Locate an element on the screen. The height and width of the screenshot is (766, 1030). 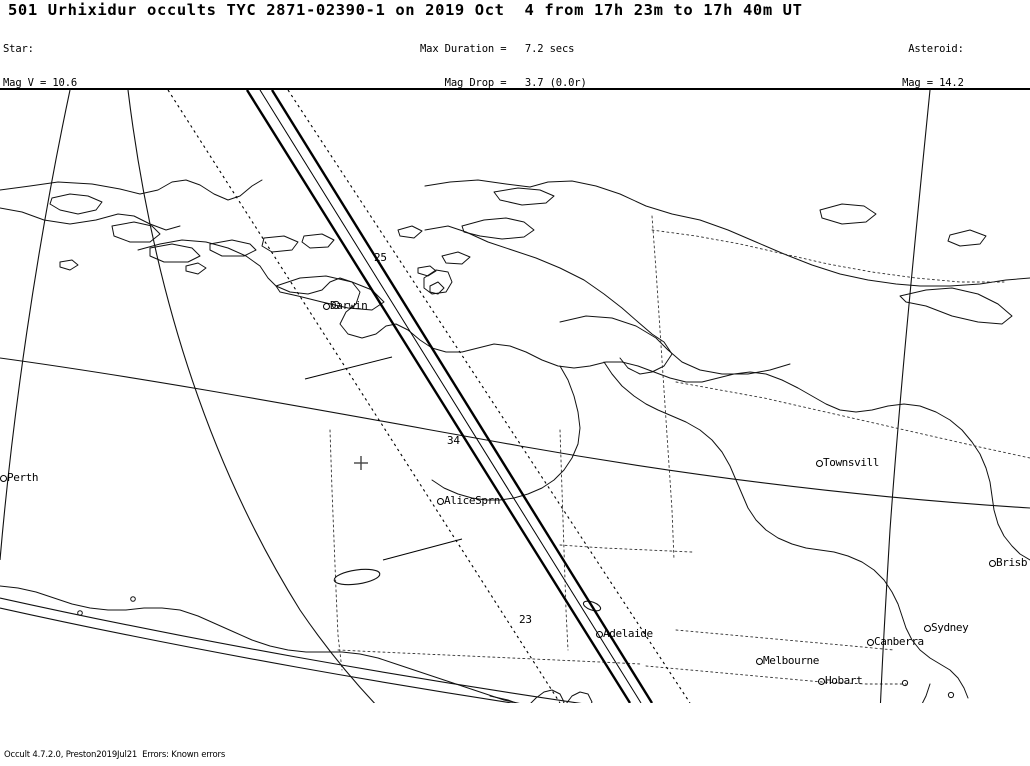
max-duration: Max Duration = 7.2 secs is located at coordinates (497, 48).